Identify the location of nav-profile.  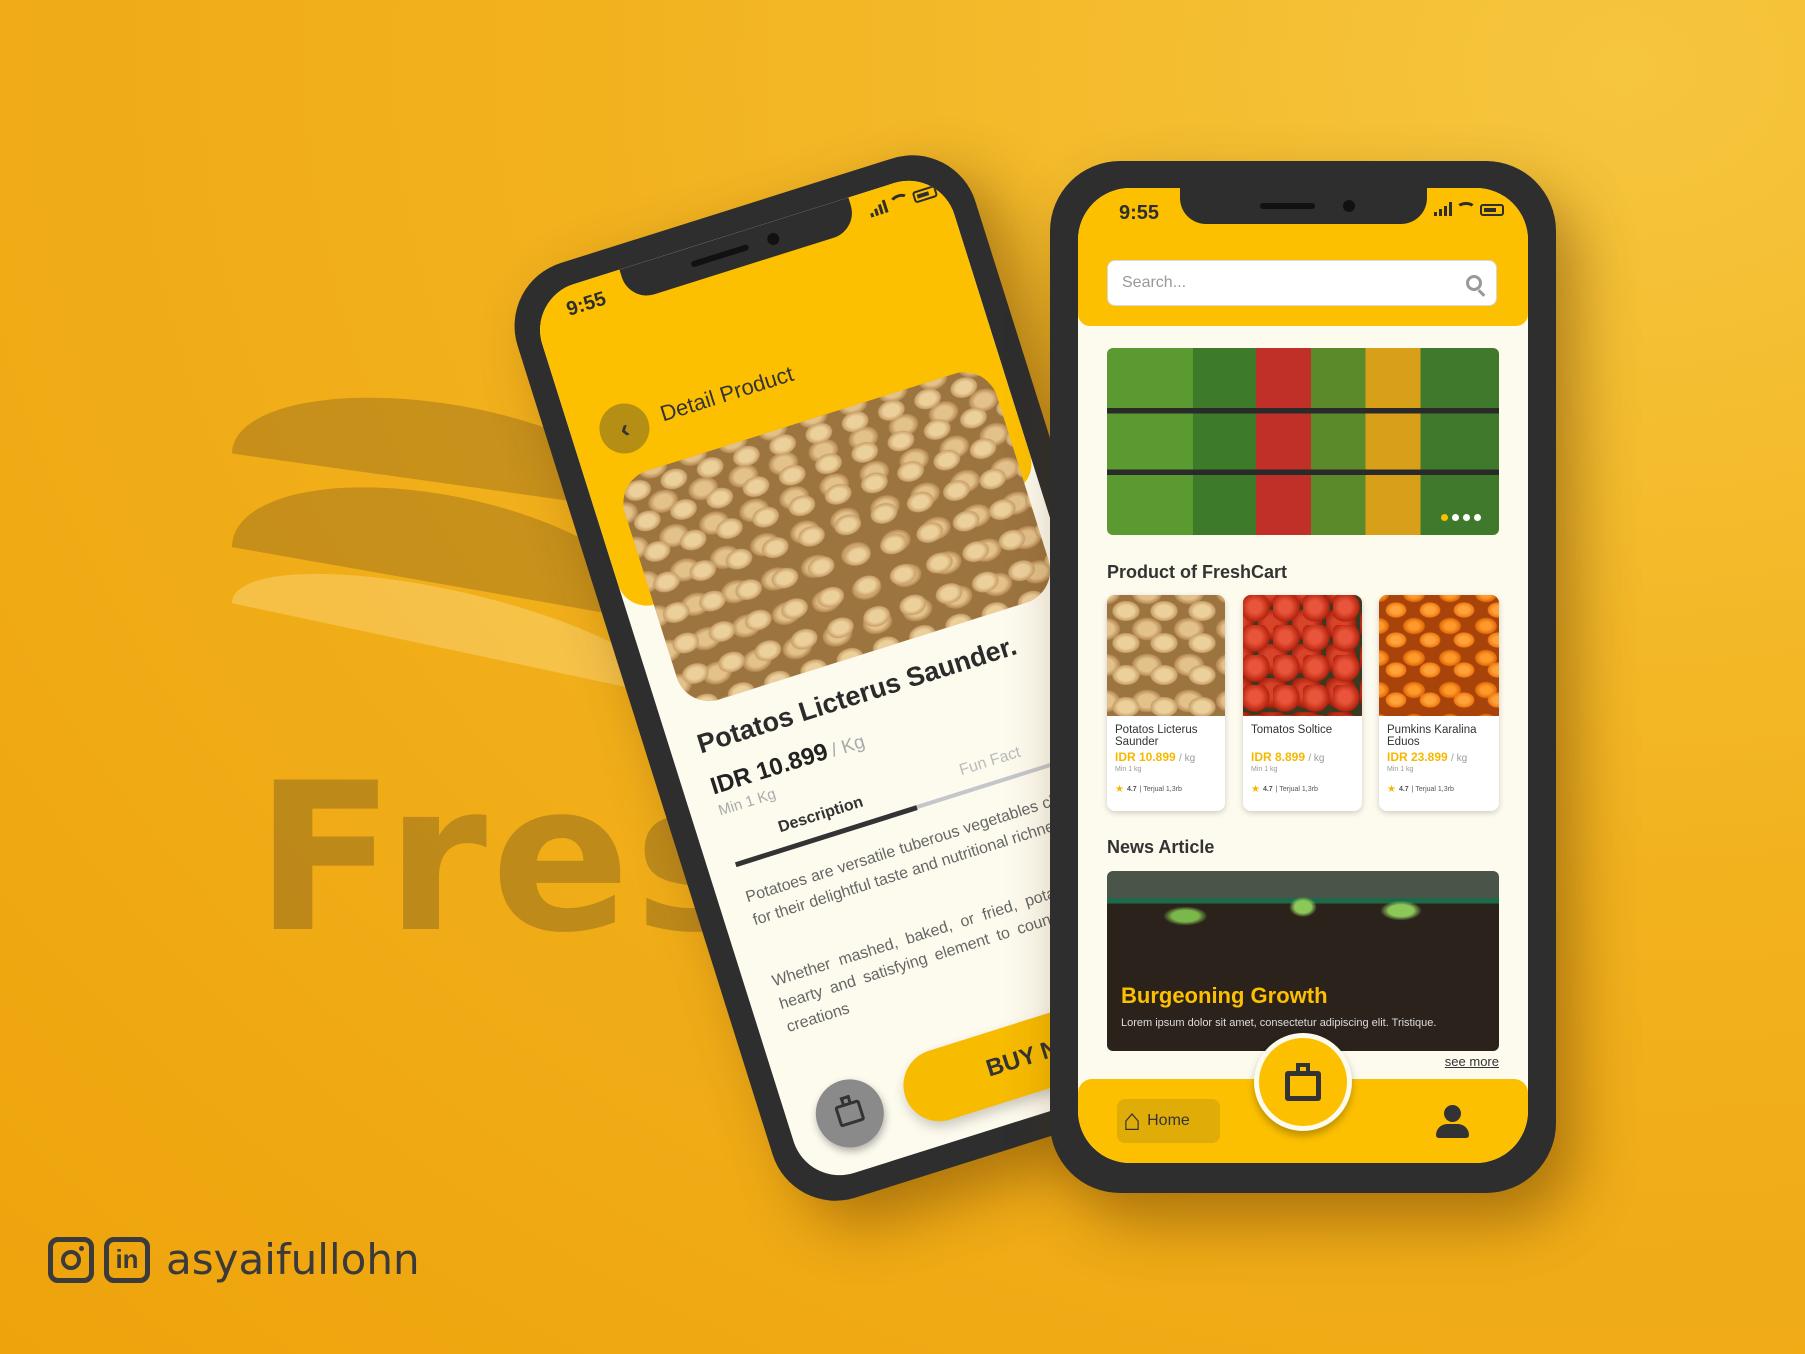
(1452, 1123).